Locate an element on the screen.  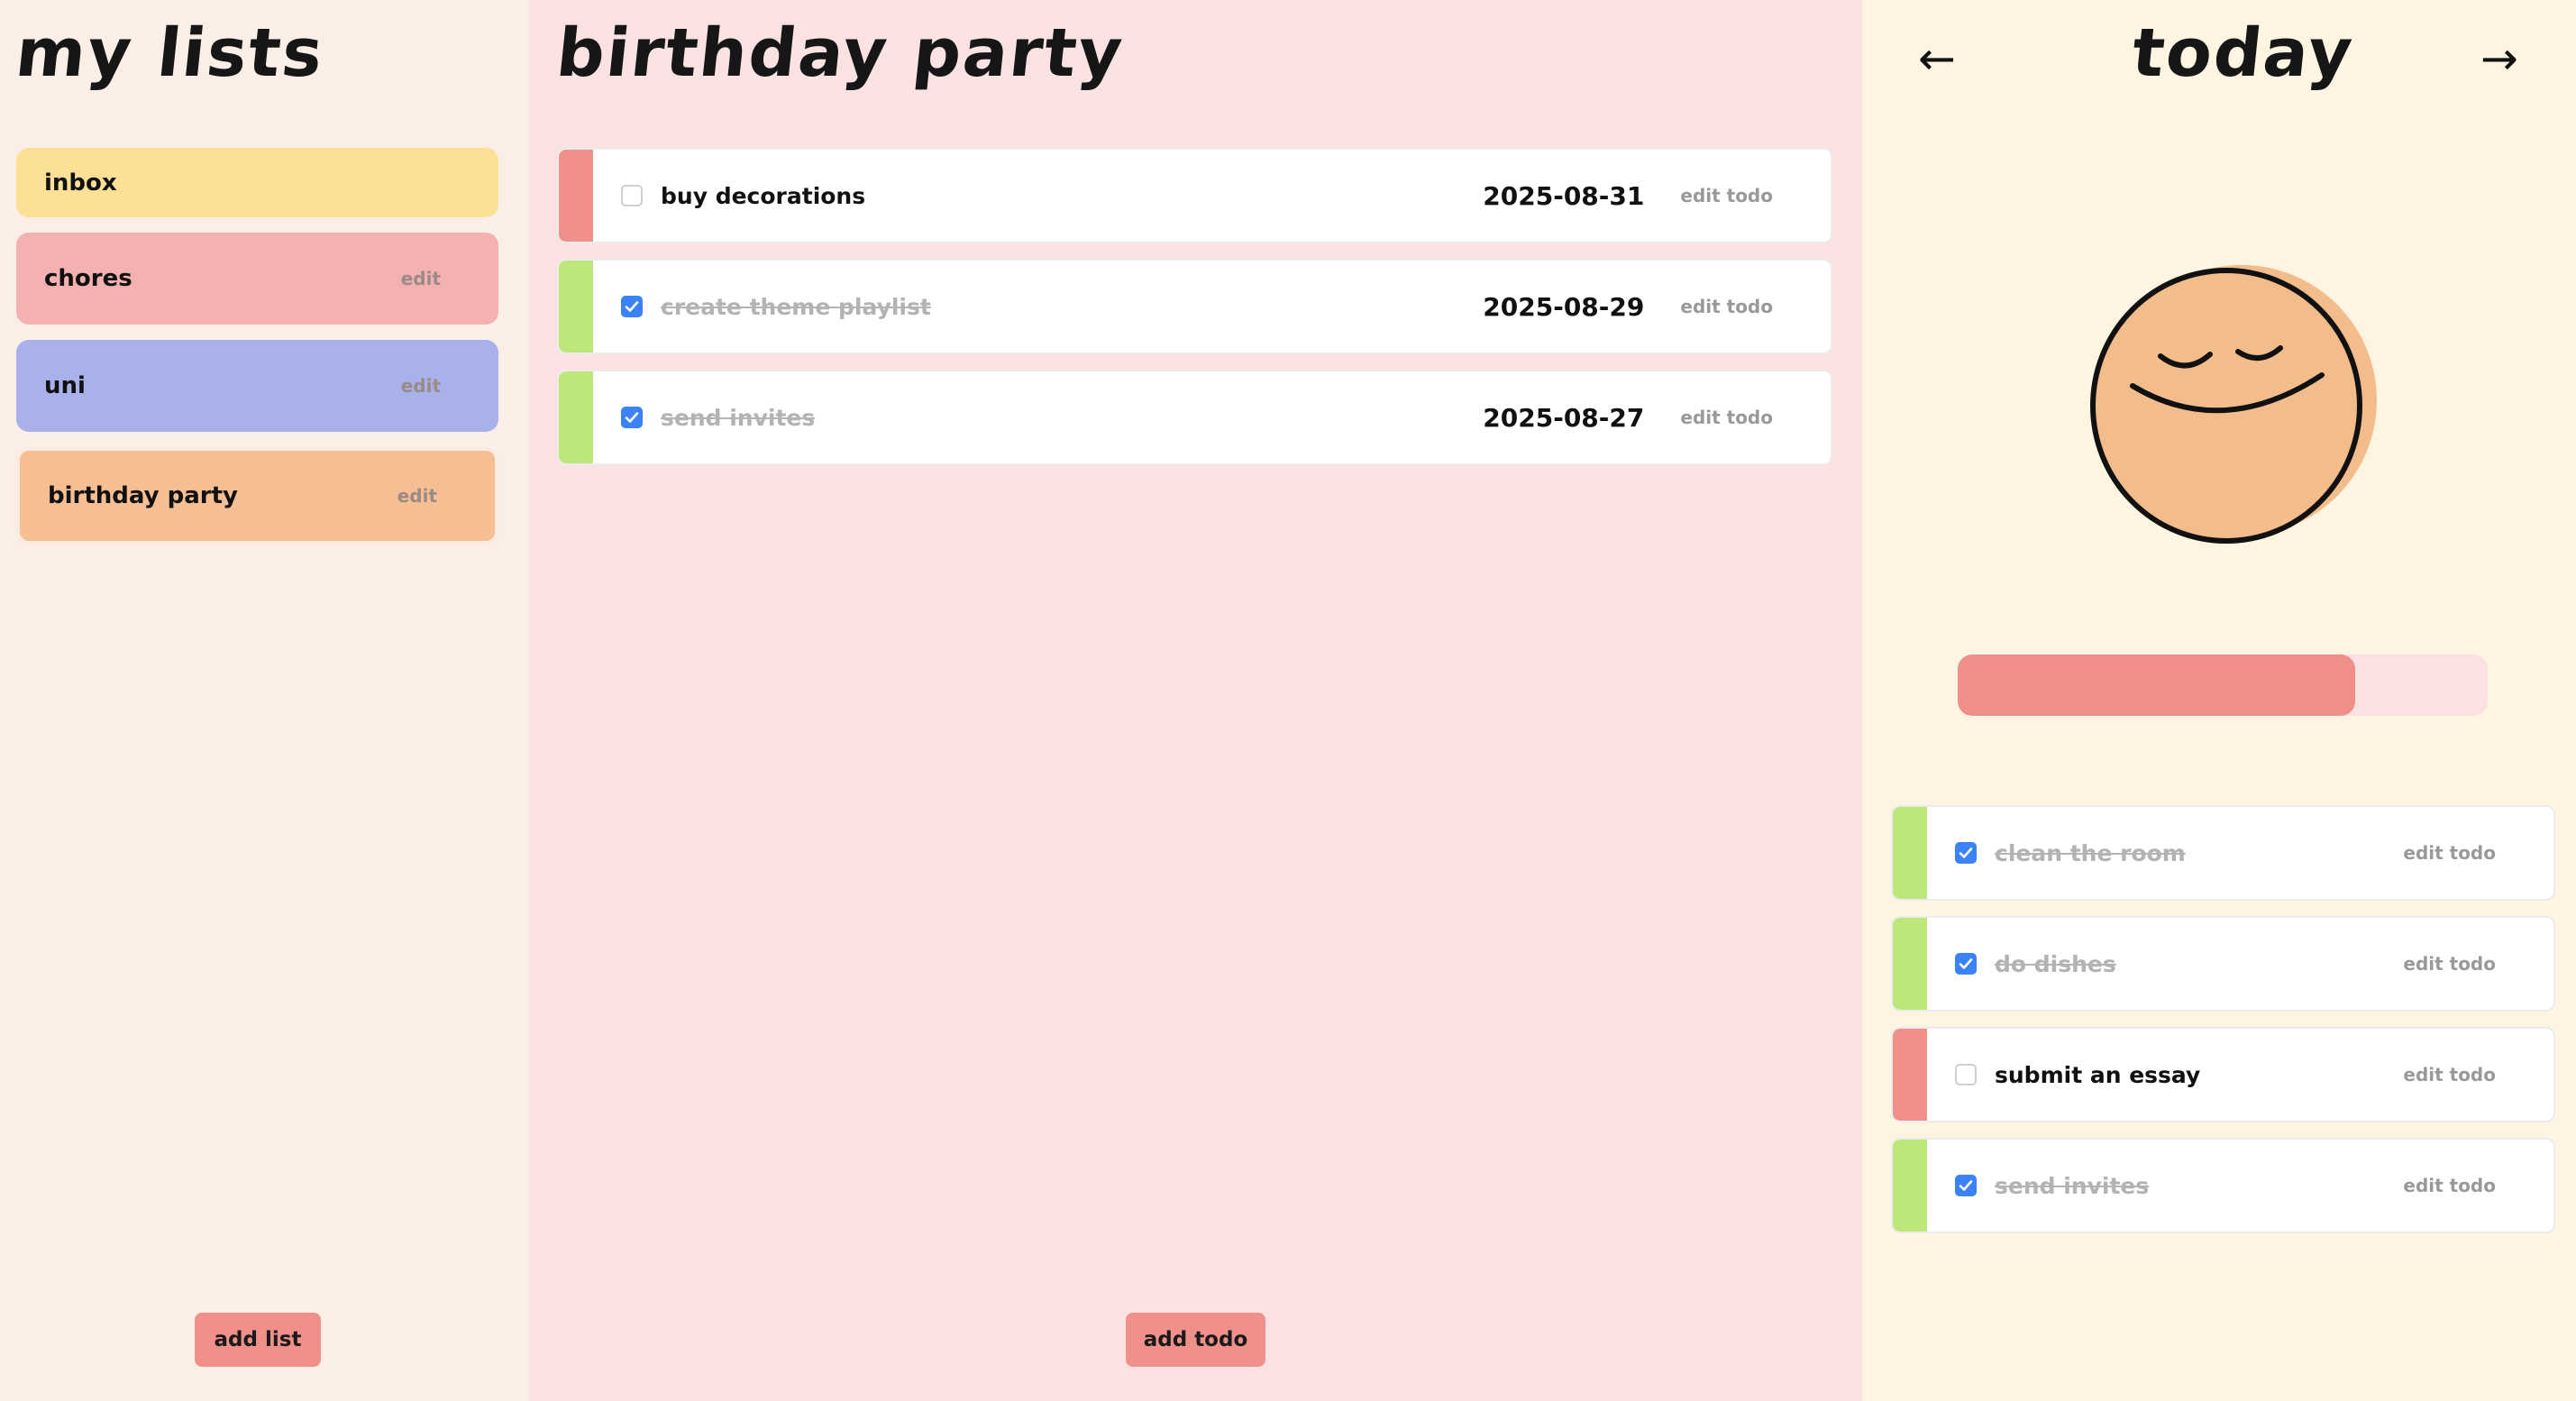
list-title: birthday party is located at coordinates (840, 53).